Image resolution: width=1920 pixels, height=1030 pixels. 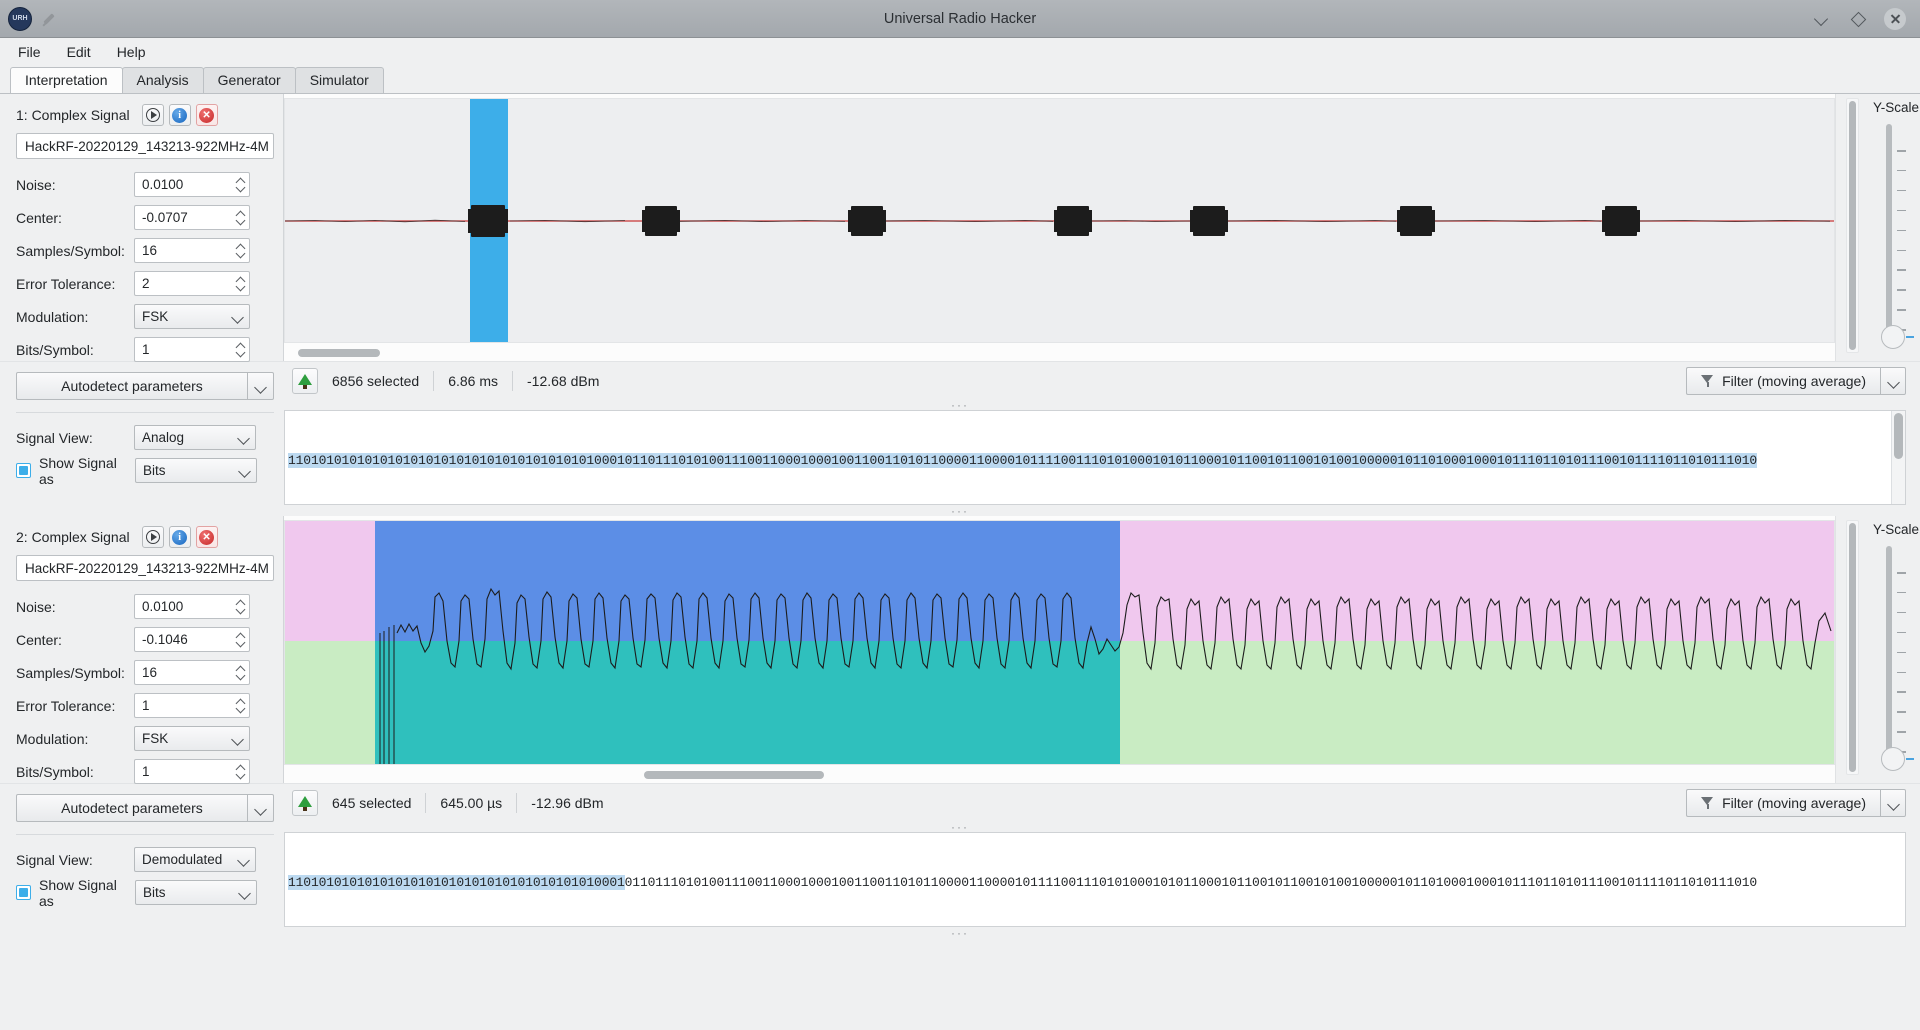 I want to click on tab-analysis: Analysis, so click(x=162, y=80).